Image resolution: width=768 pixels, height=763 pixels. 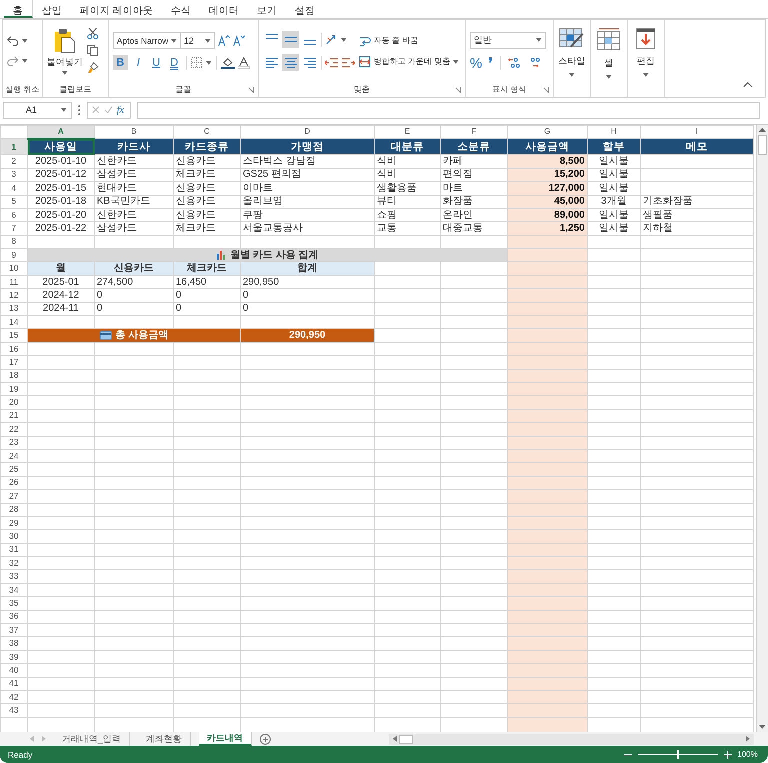 I want to click on zoom-in-icon, so click(x=728, y=754).